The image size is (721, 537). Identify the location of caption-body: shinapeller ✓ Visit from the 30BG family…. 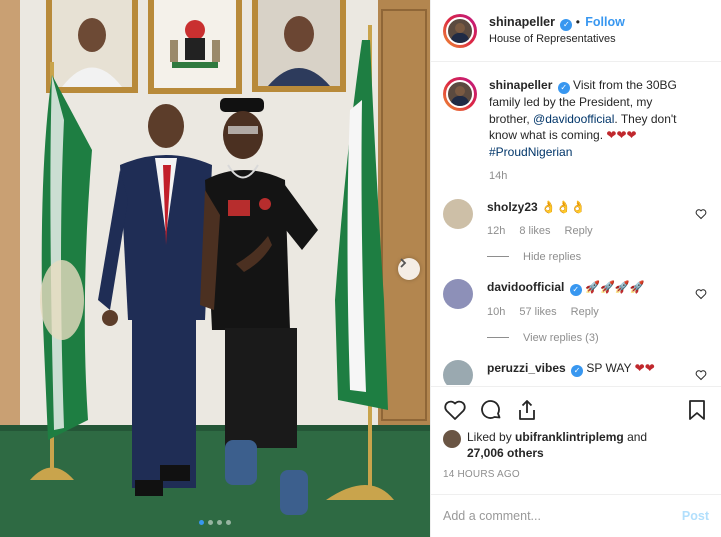
(599, 131).